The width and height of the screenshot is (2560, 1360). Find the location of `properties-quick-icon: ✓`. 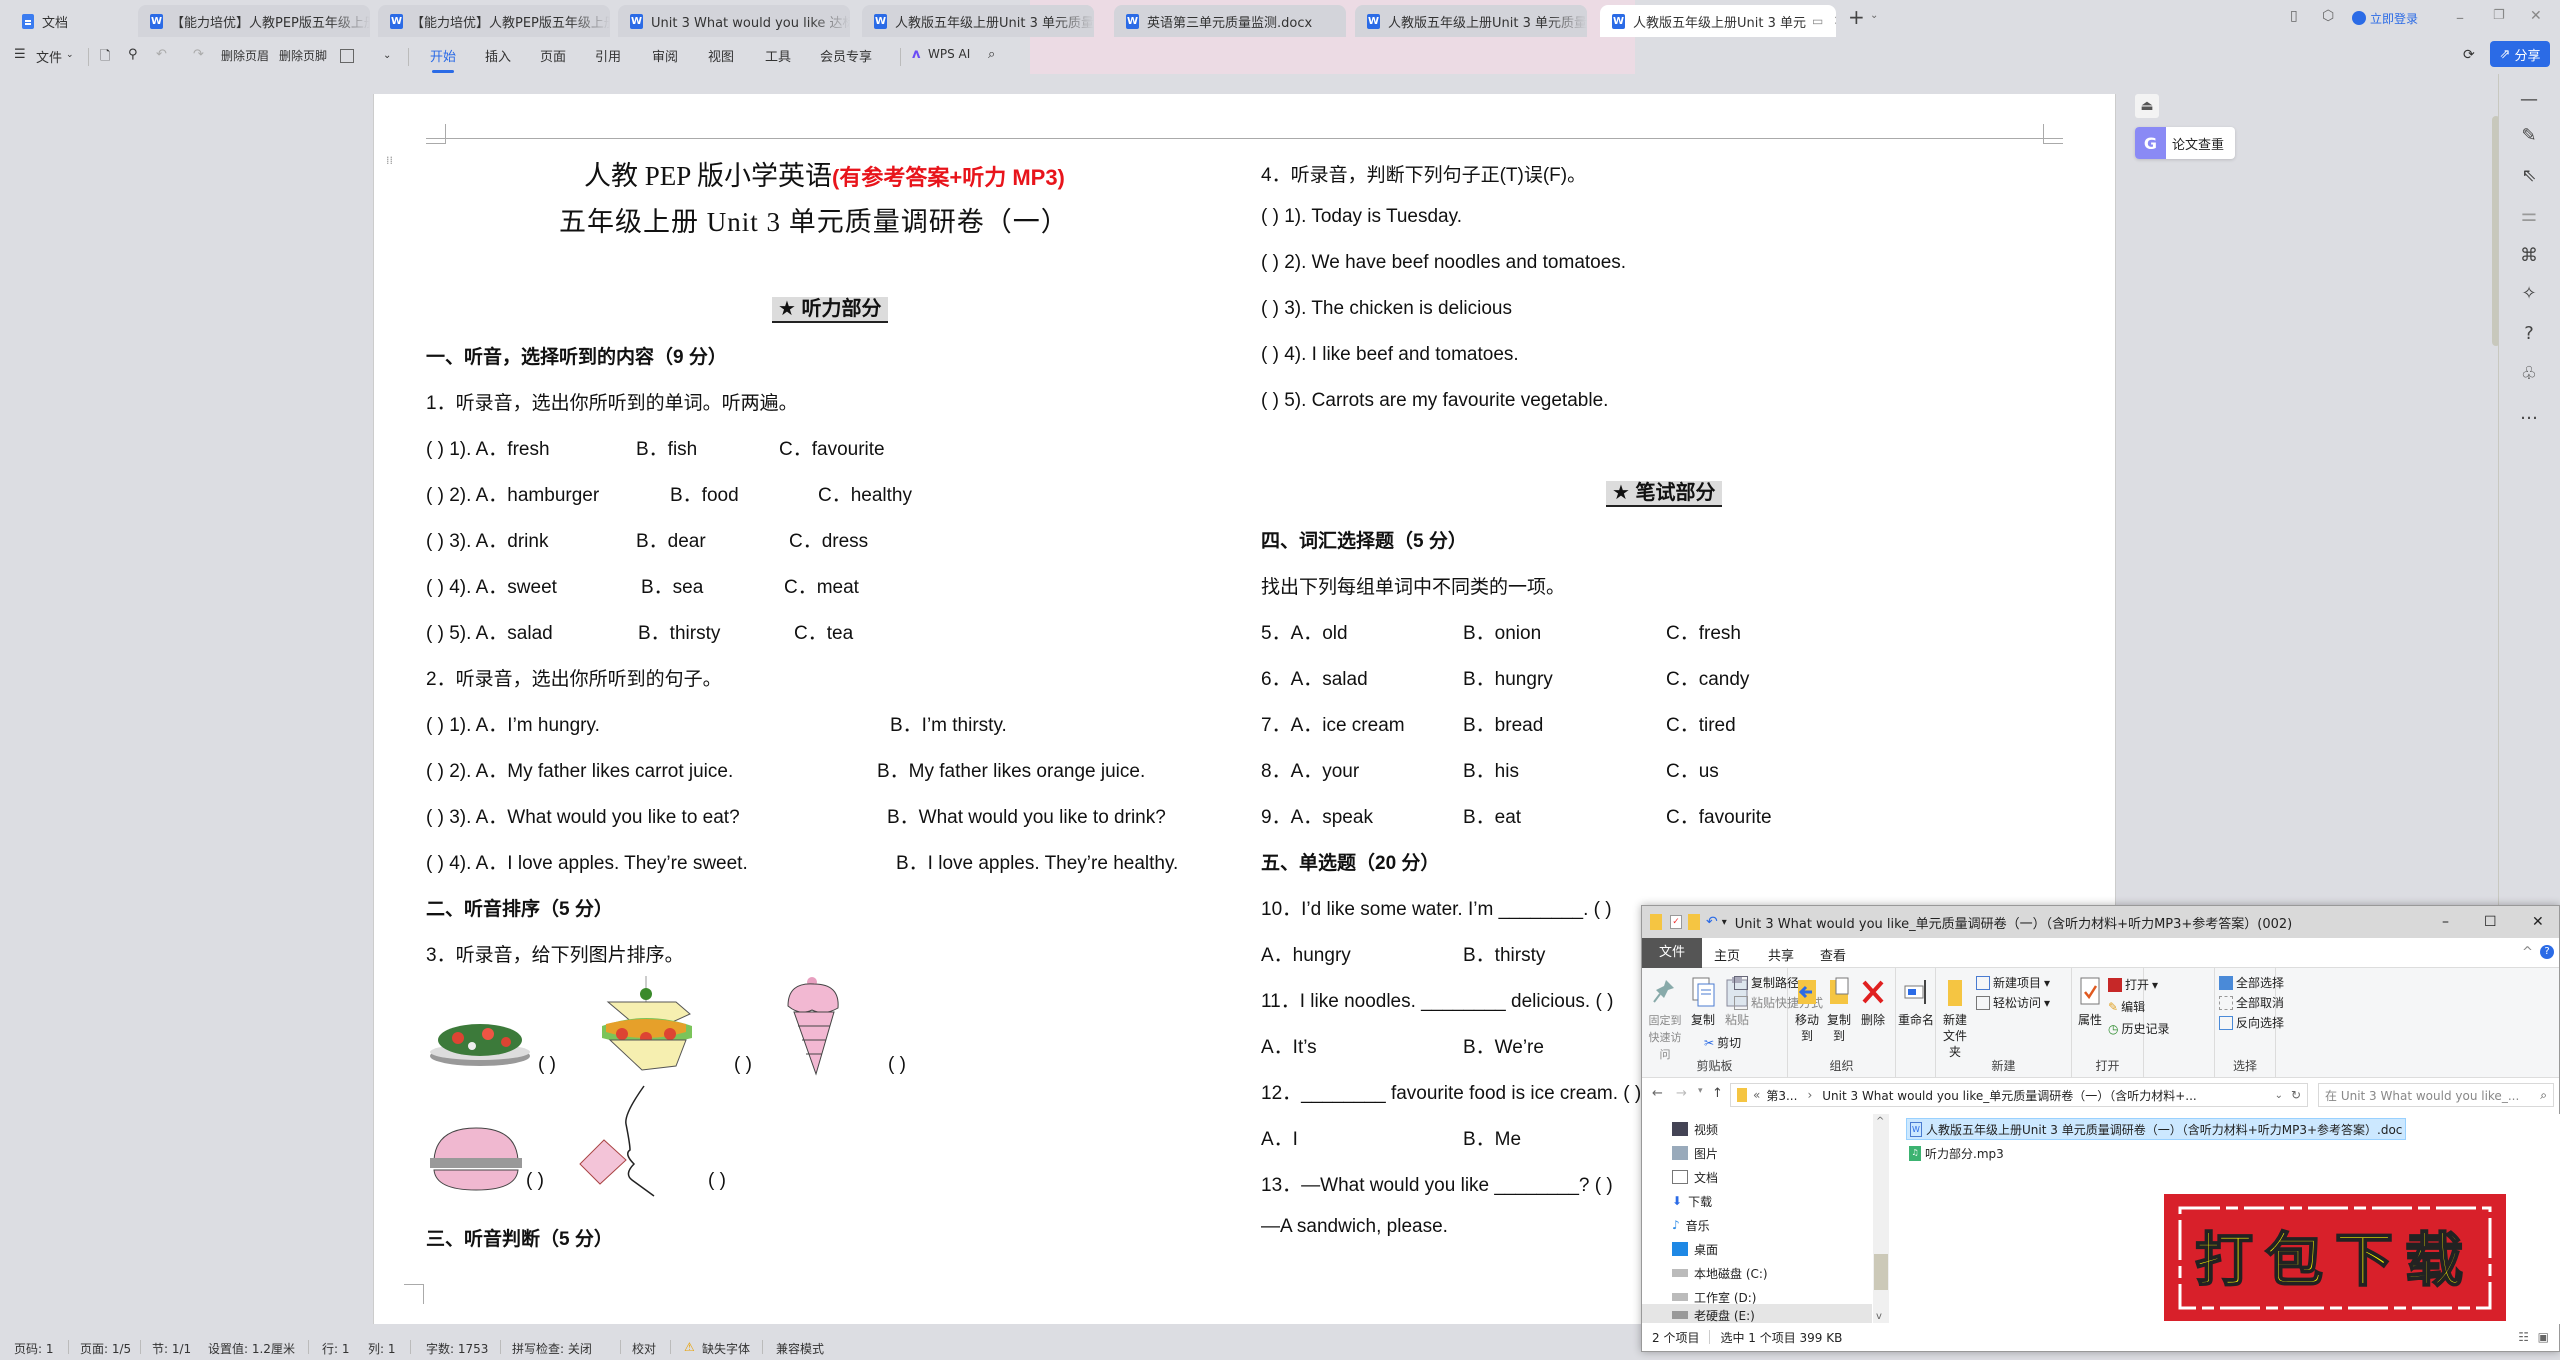

properties-quick-icon: ✓ is located at coordinates (1676, 922).